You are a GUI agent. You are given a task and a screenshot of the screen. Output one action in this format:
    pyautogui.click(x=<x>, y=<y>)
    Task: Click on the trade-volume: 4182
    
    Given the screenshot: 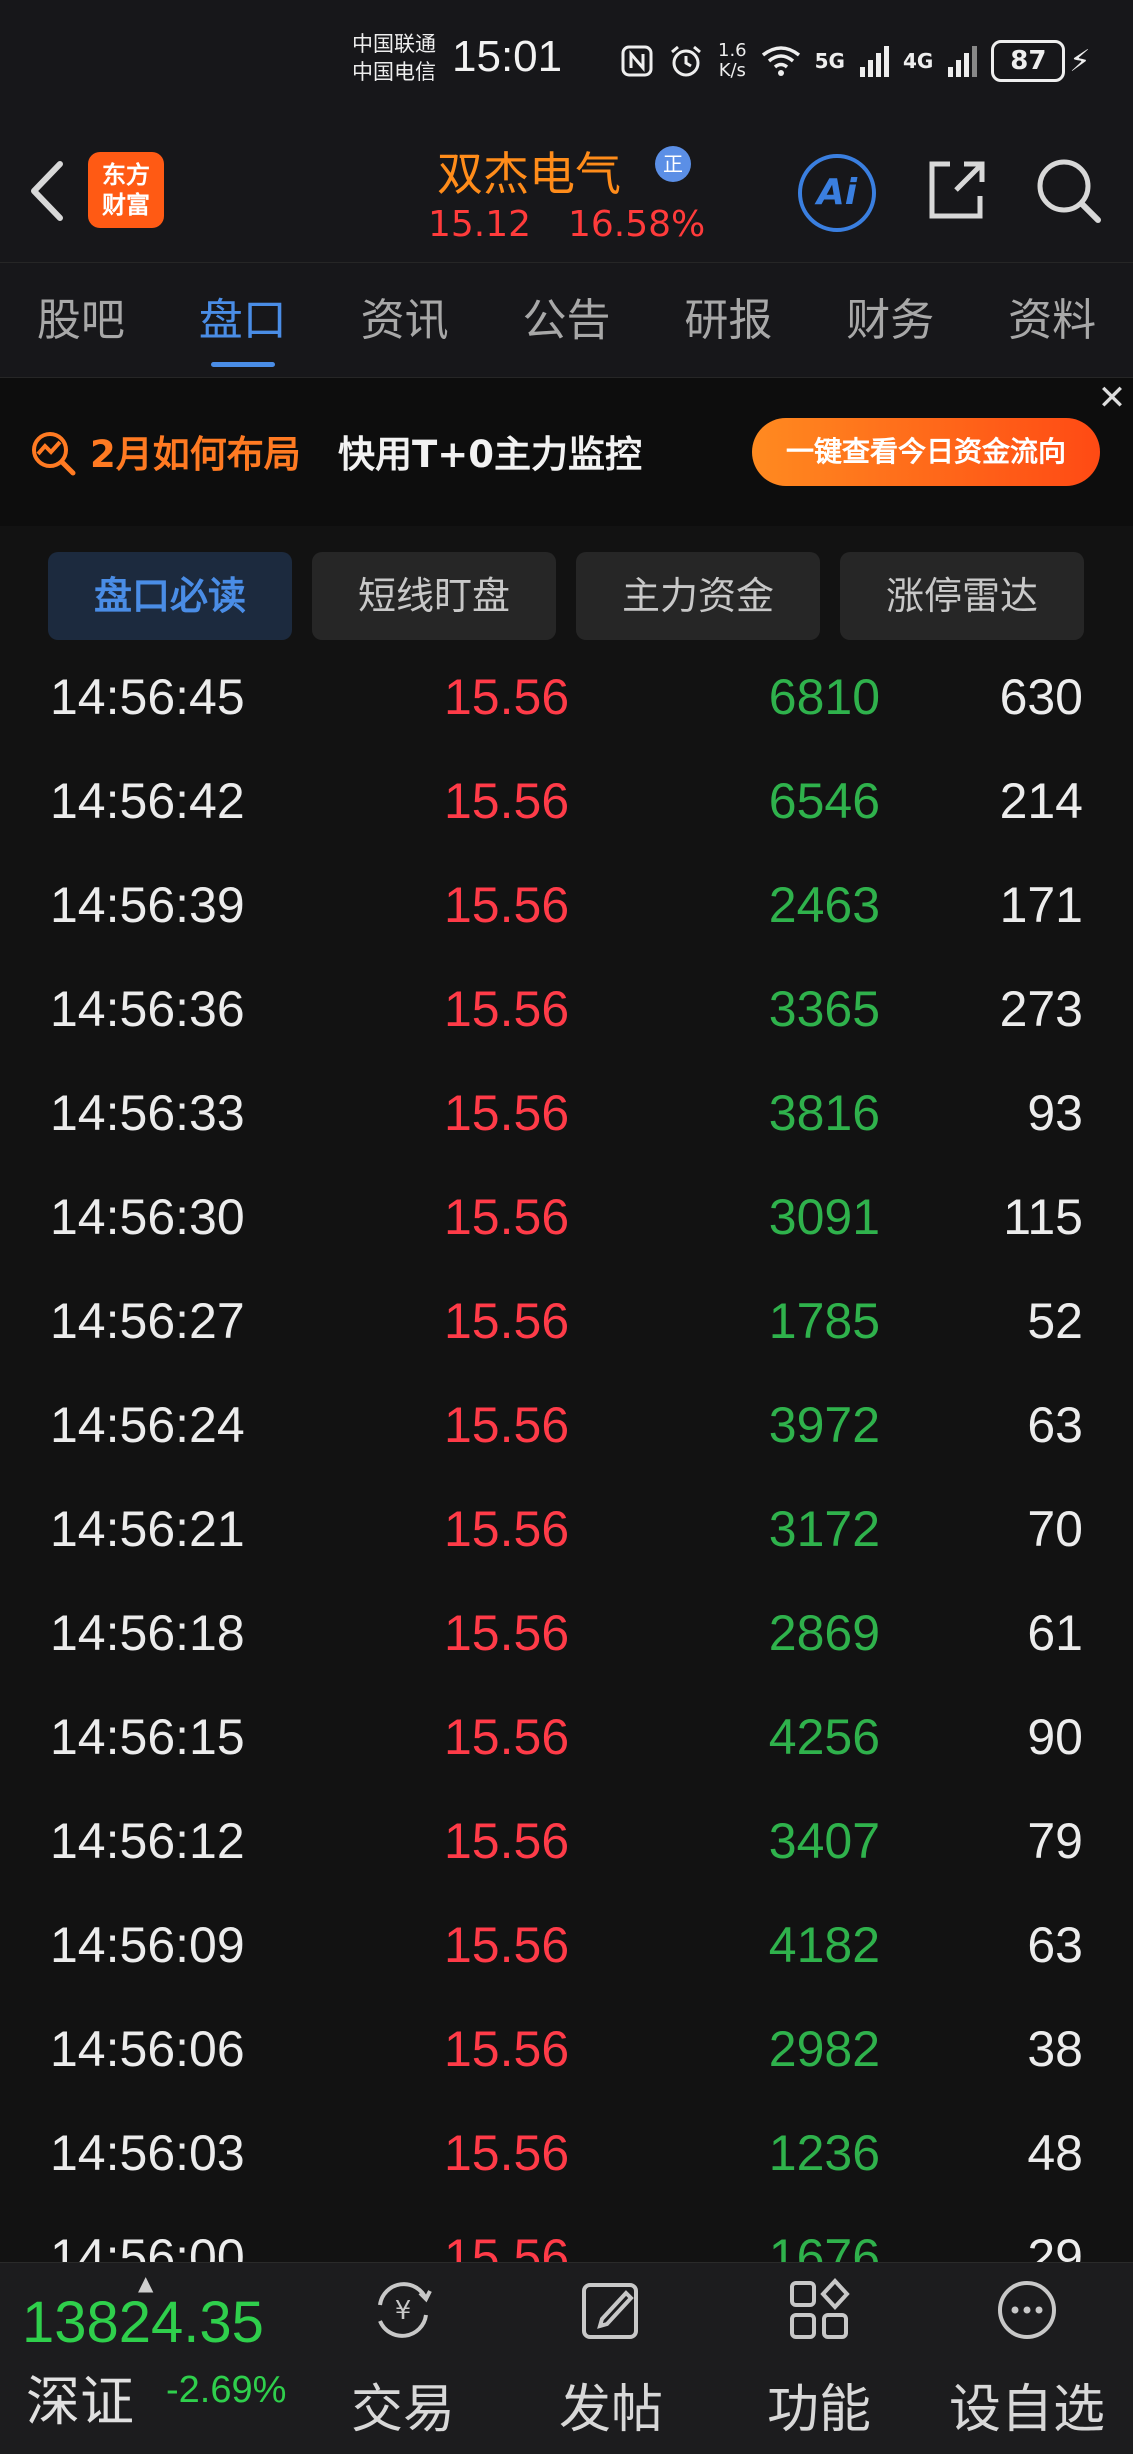 What is the action you would take?
    pyautogui.click(x=824, y=1945)
    